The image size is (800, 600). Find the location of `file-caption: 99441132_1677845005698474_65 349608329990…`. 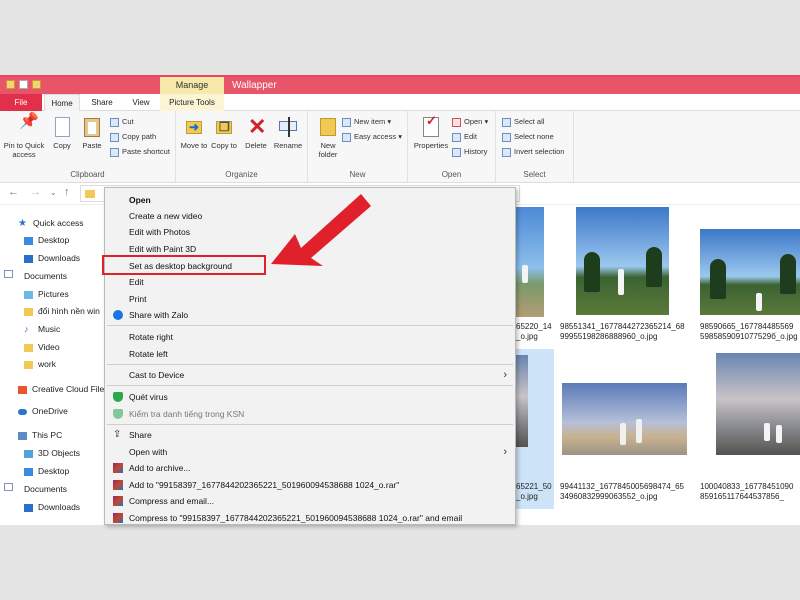

file-caption: 99441132_1677845005698474_65 349608329990… is located at coordinates (622, 492).